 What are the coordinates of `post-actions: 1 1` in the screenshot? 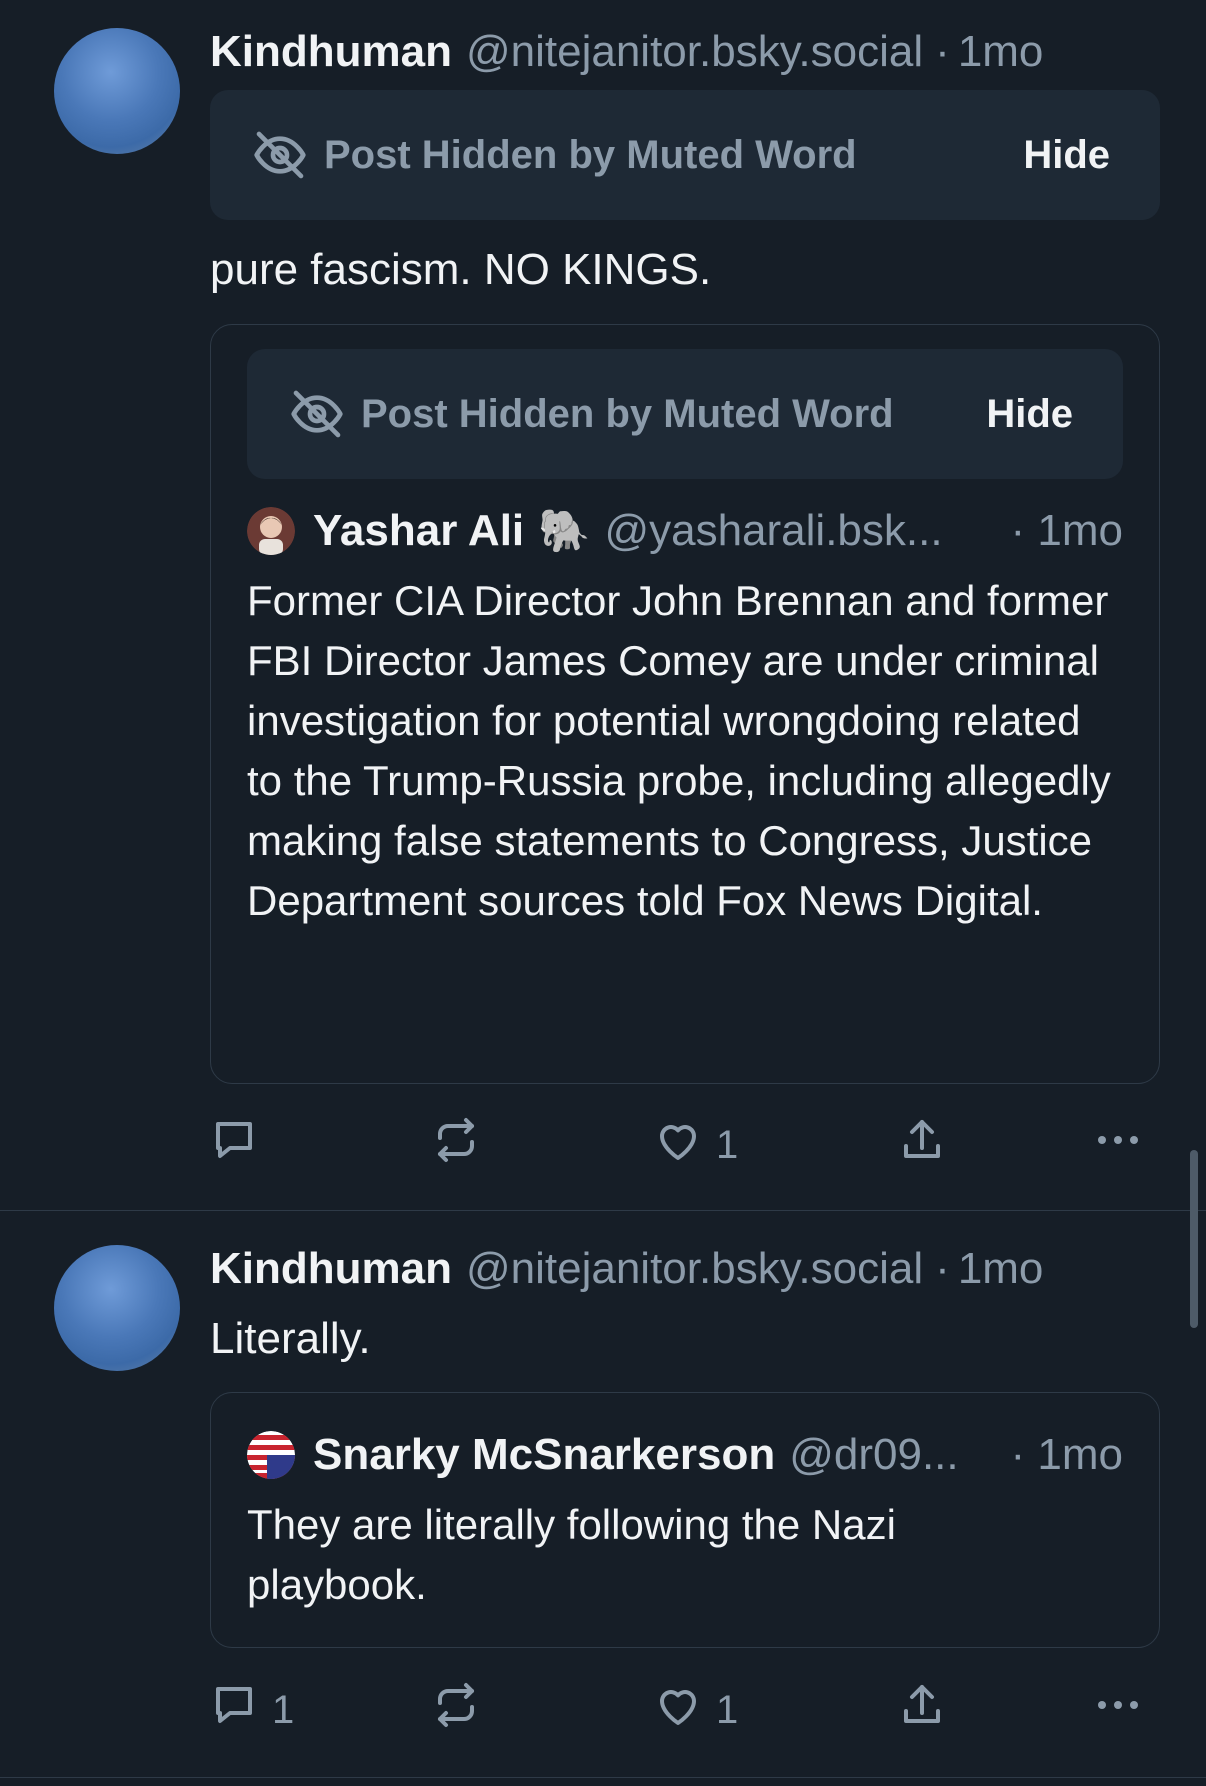 It's located at (685, 1711).